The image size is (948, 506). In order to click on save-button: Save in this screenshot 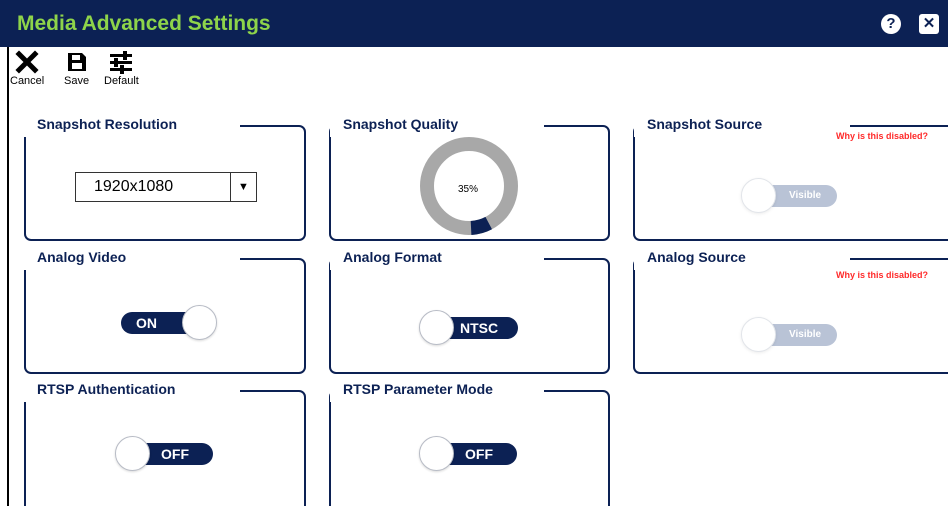, I will do `click(76, 68)`.